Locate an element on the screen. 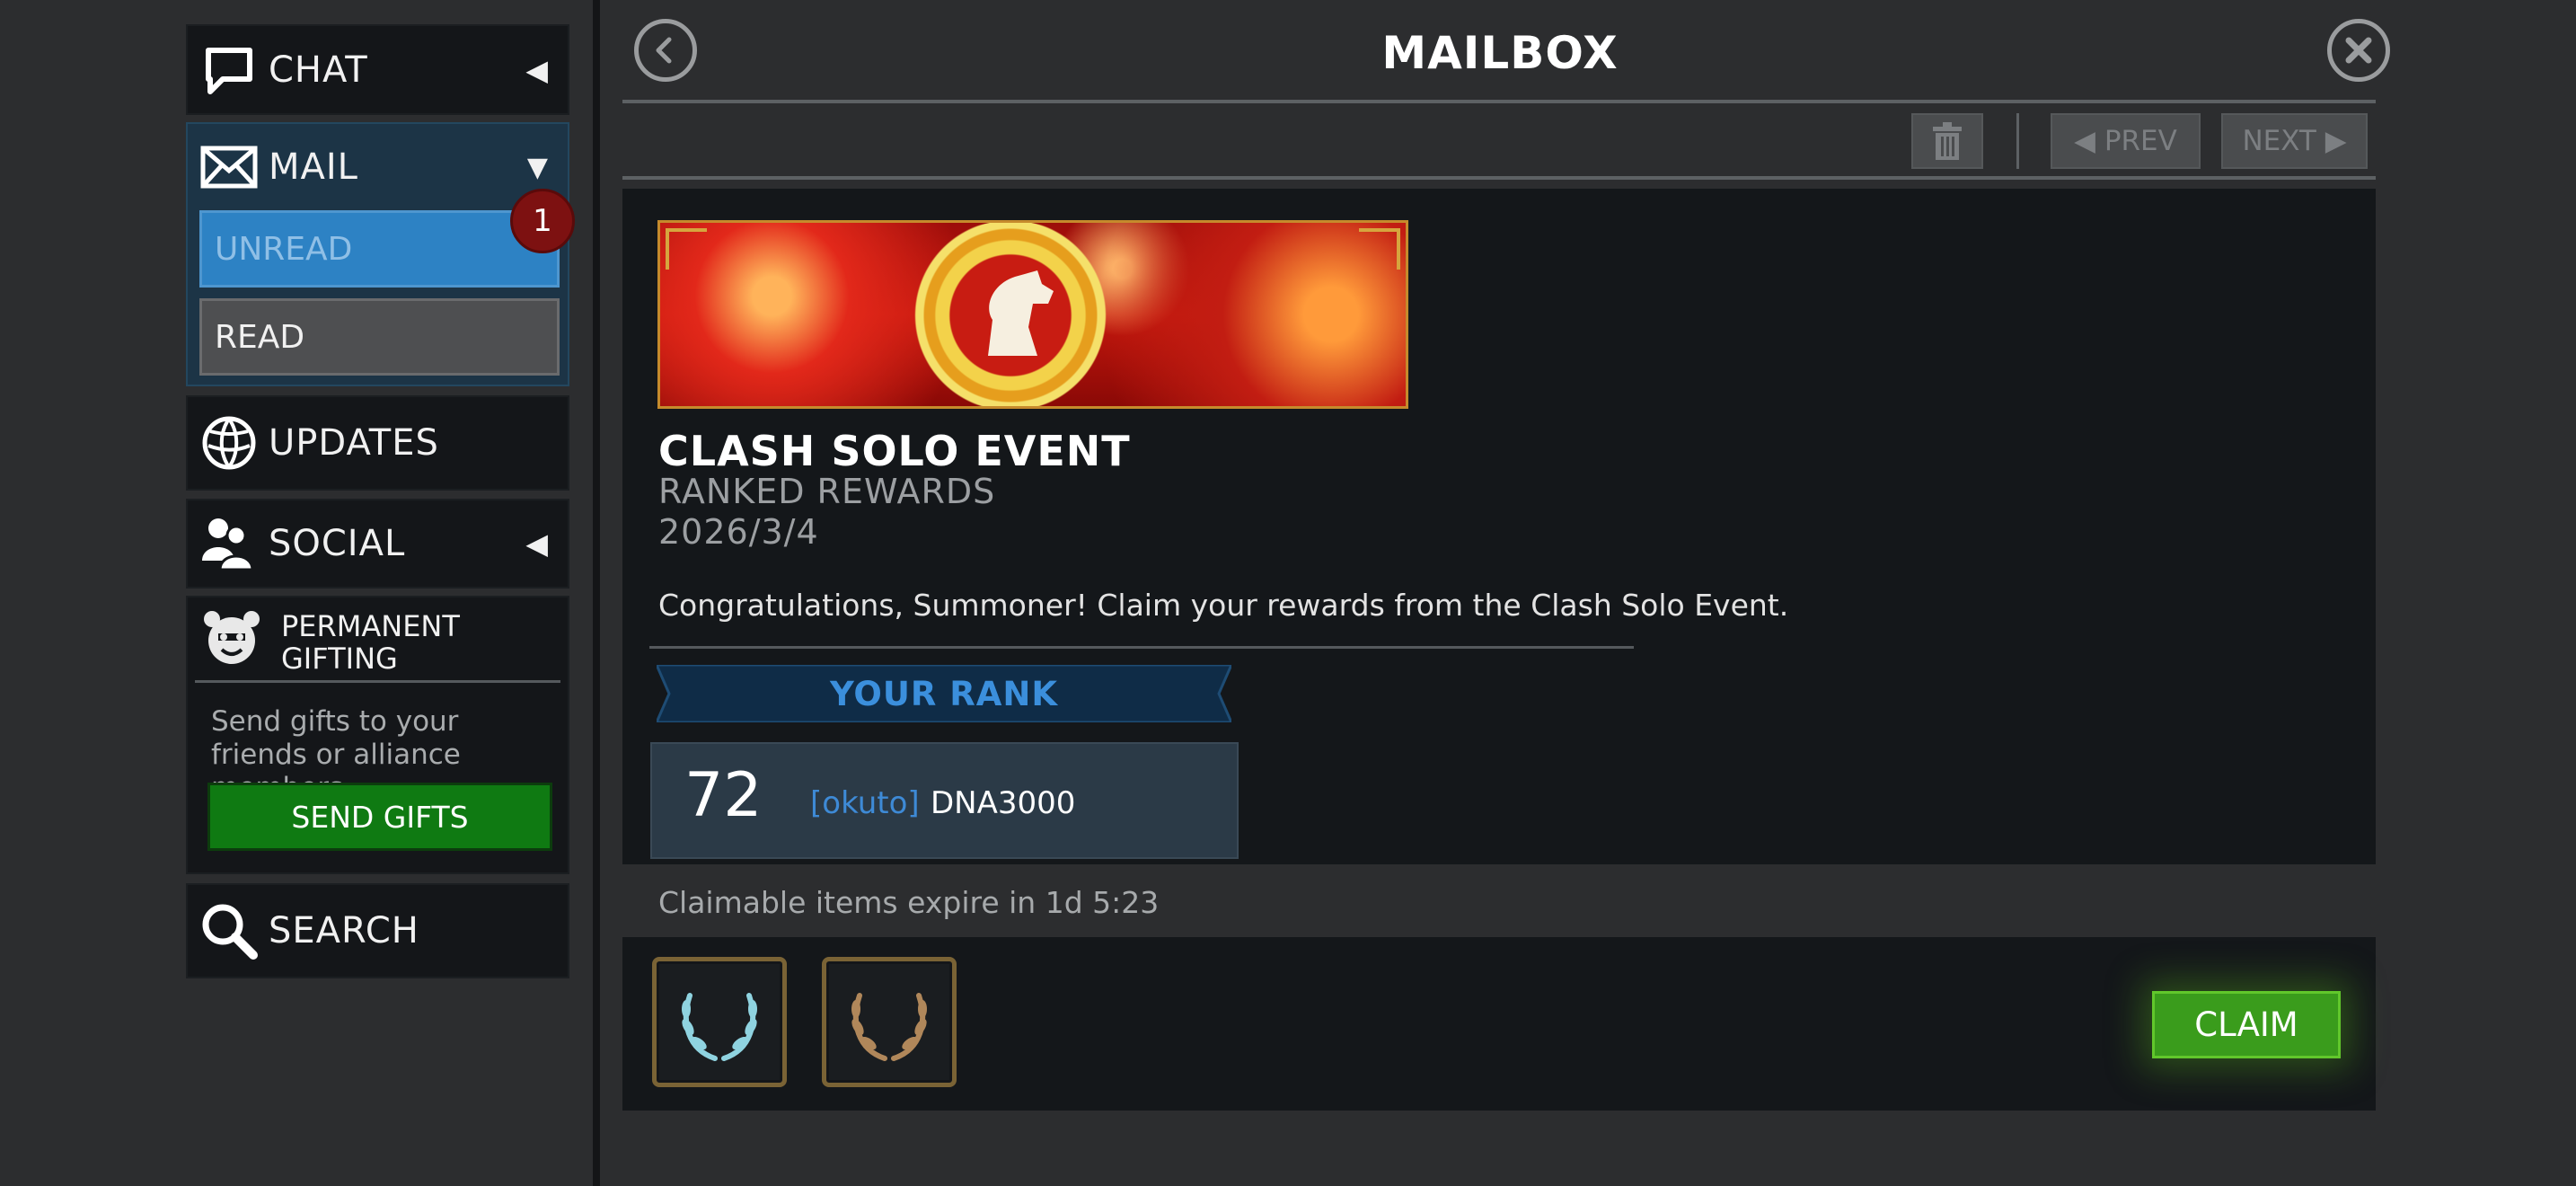 Image resolution: width=2576 pixels, height=1186 pixels. people-icon is located at coordinates (229, 543).